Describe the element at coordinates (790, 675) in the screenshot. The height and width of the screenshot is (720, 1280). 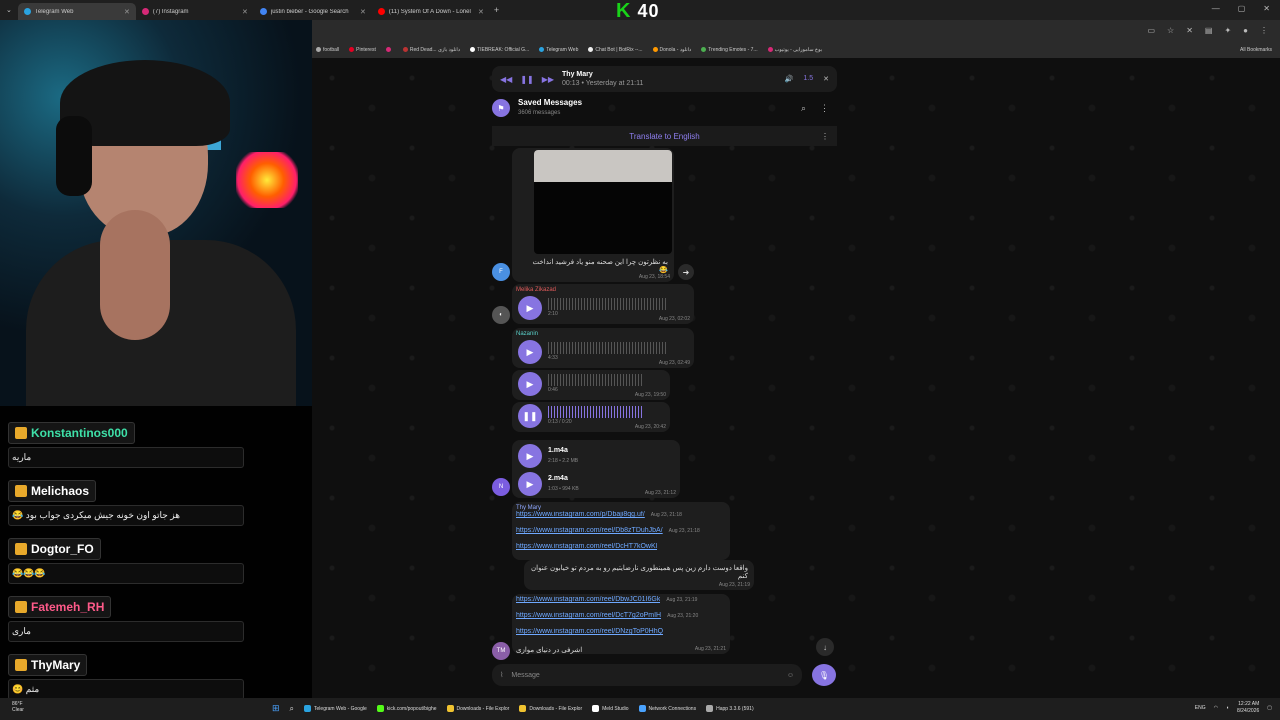
I see `emoji-icon: ☺` at that location.